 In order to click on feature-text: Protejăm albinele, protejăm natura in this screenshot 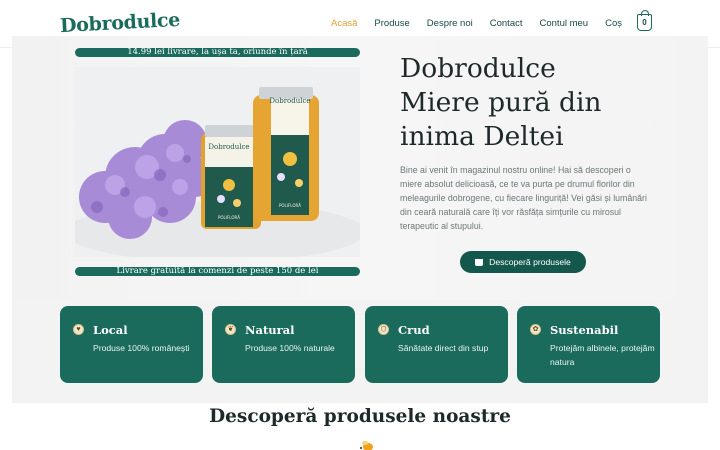, I will do `click(602, 355)`.